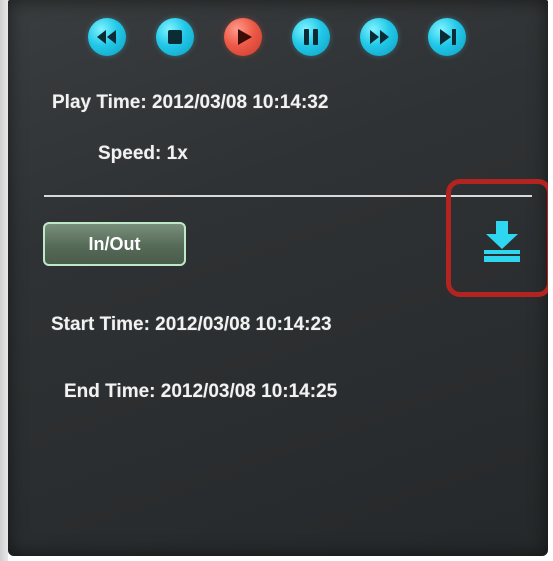 Image resolution: width=553 pixels, height=561 pixels. I want to click on pause-icon, so click(311, 37).